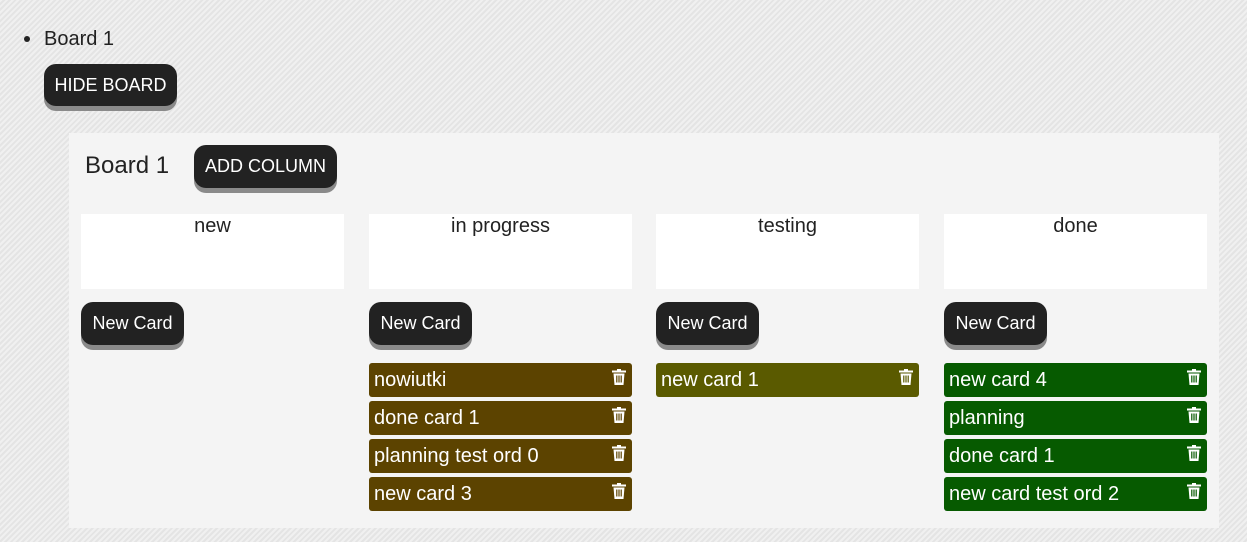  What do you see at coordinates (265, 166) in the screenshot?
I see `add-column-button: ADD COLUMN` at bounding box center [265, 166].